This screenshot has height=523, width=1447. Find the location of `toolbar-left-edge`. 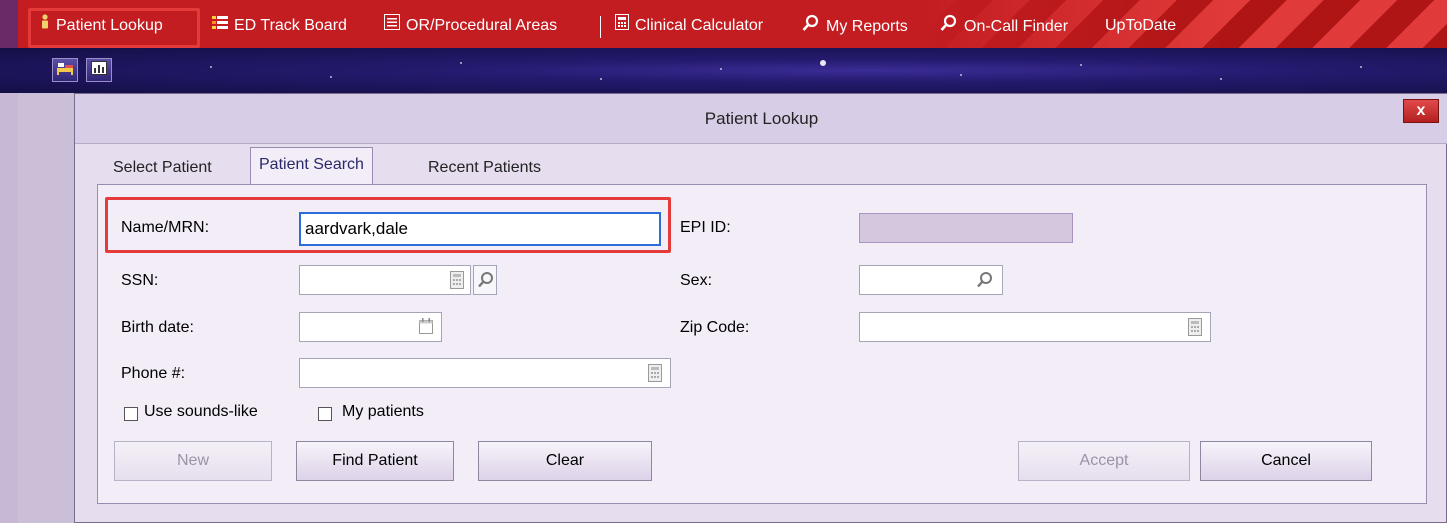

toolbar-left-edge is located at coordinates (9, 24).